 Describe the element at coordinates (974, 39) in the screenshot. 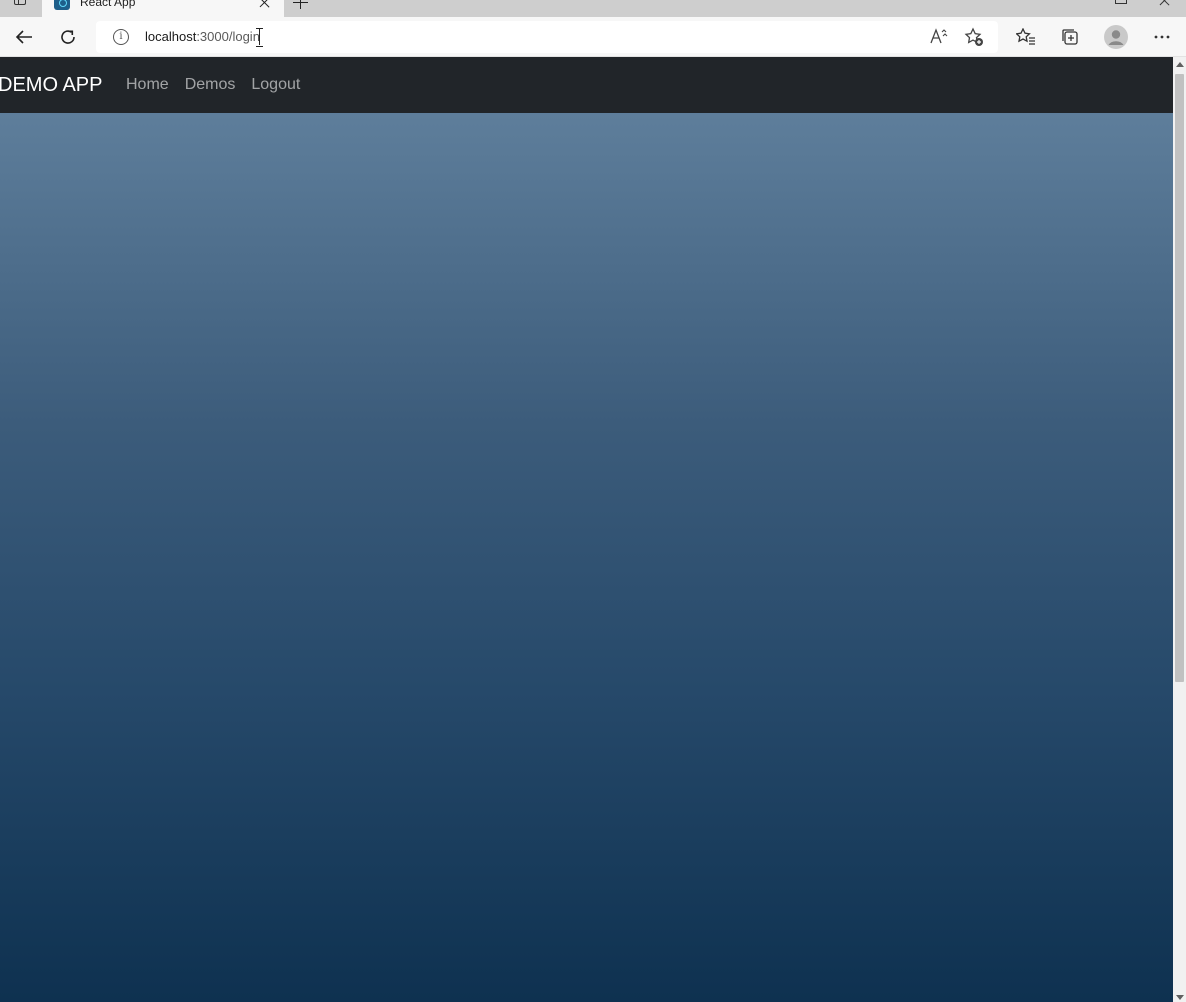

I see `add-favorite-icon` at that location.